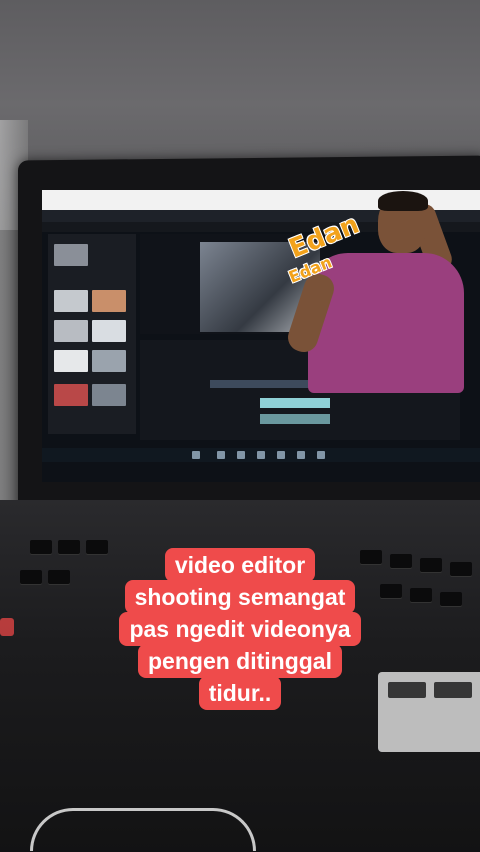 The image size is (480, 852). Describe the element at coordinates (143, 829) in the screenshot. I see `earphone-cable` at that location.